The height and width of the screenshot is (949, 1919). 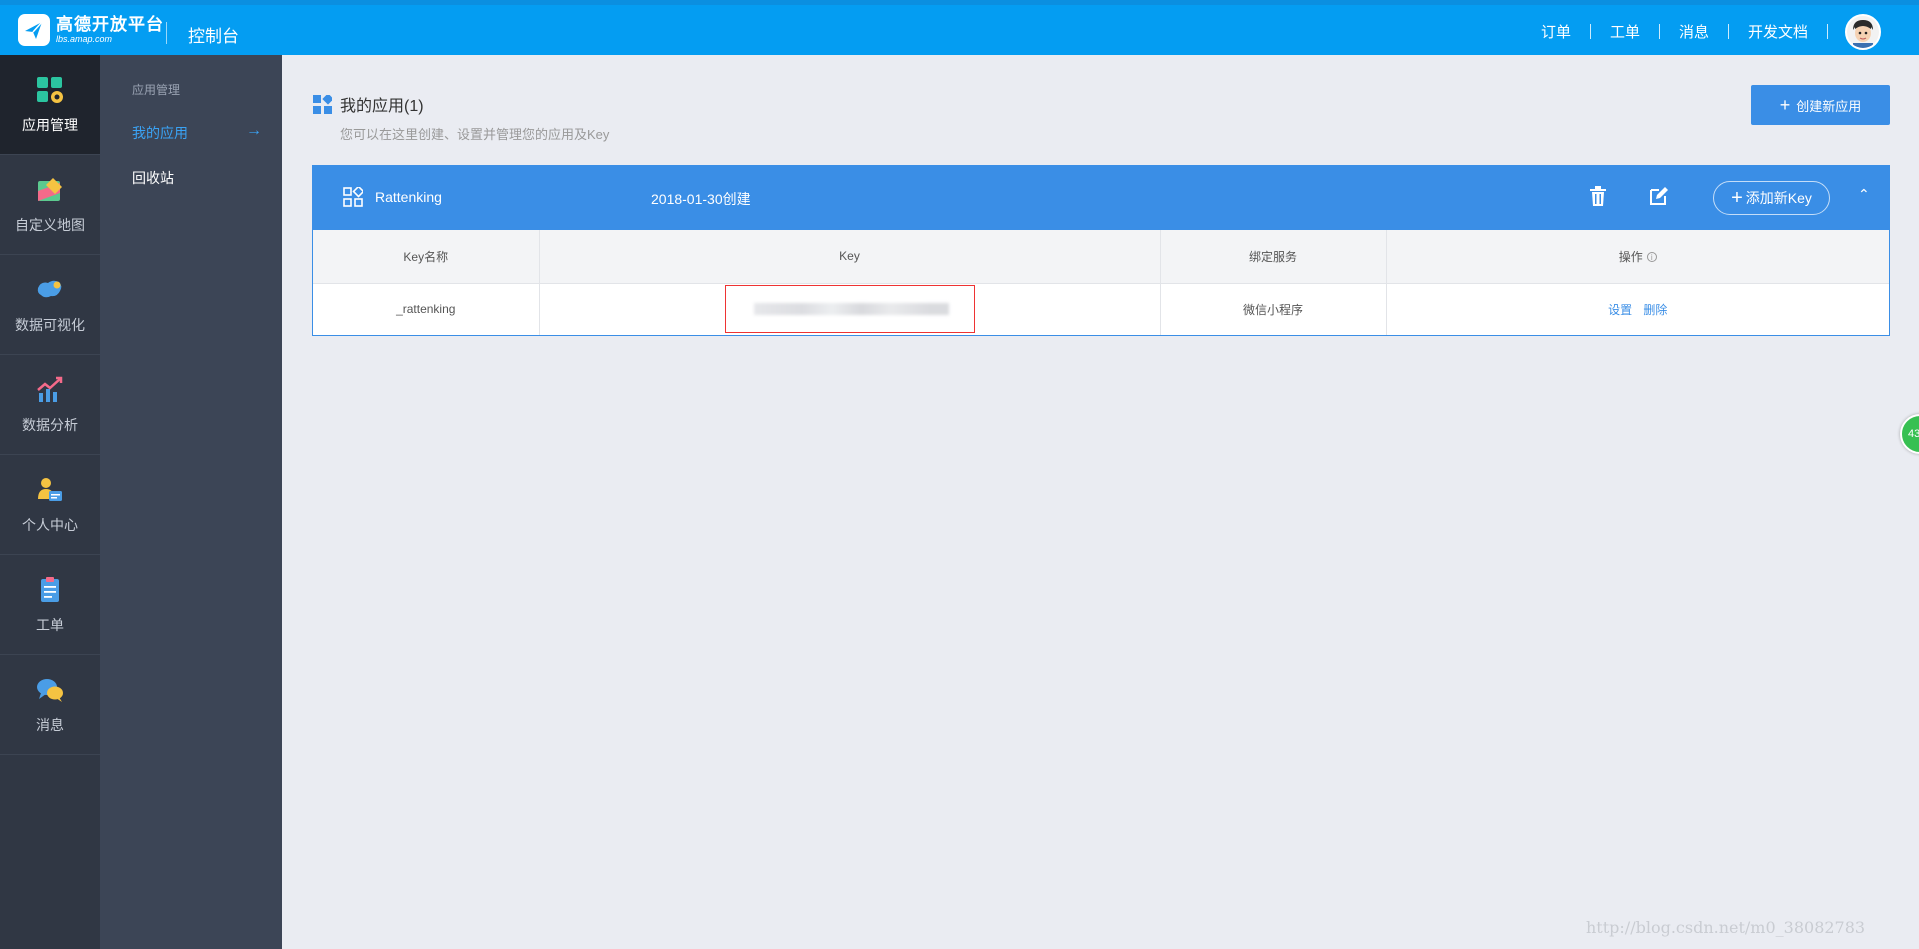 What do you see at coordinates (353, 197) in the screenshot?
I see `app-grid-icon` at bounding box center [353, 197].